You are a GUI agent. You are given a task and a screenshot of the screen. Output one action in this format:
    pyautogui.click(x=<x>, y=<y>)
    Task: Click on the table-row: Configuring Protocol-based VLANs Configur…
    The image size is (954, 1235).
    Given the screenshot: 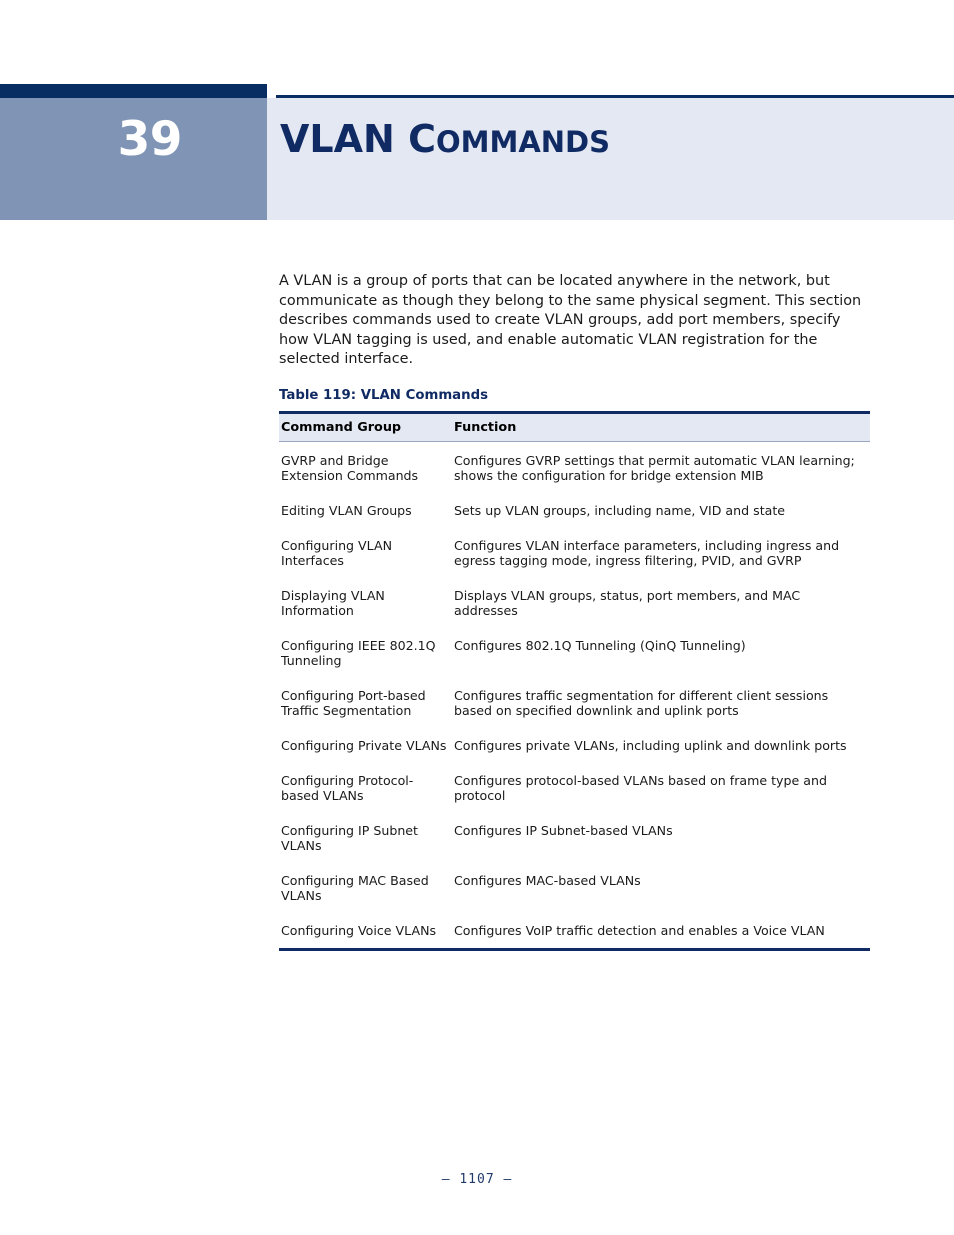 What is the action you would take?
    pyautogui.click(x=574, y=788)
    